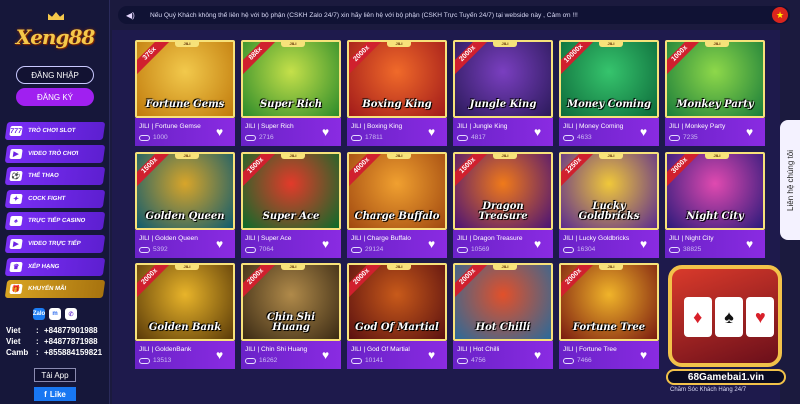 The height and width of the screenshot is (404, 800). I want to click on game-info-bar: JILI | Monkey Party 7235 ♥, so click(715, 132).